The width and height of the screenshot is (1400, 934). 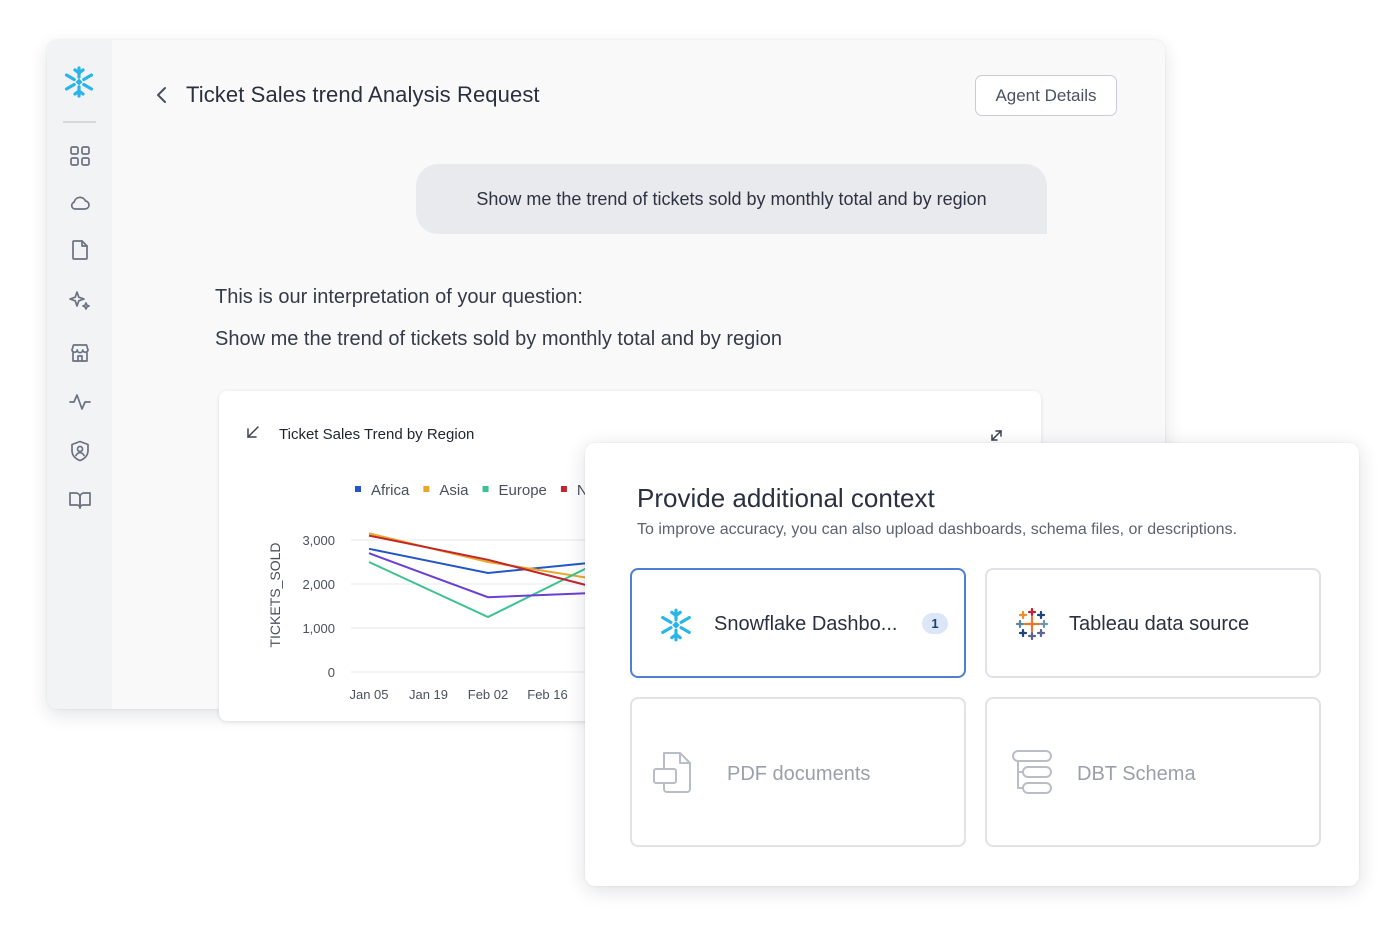 I want to click on snowflake-logo-icon, so click(x=79, y=82).